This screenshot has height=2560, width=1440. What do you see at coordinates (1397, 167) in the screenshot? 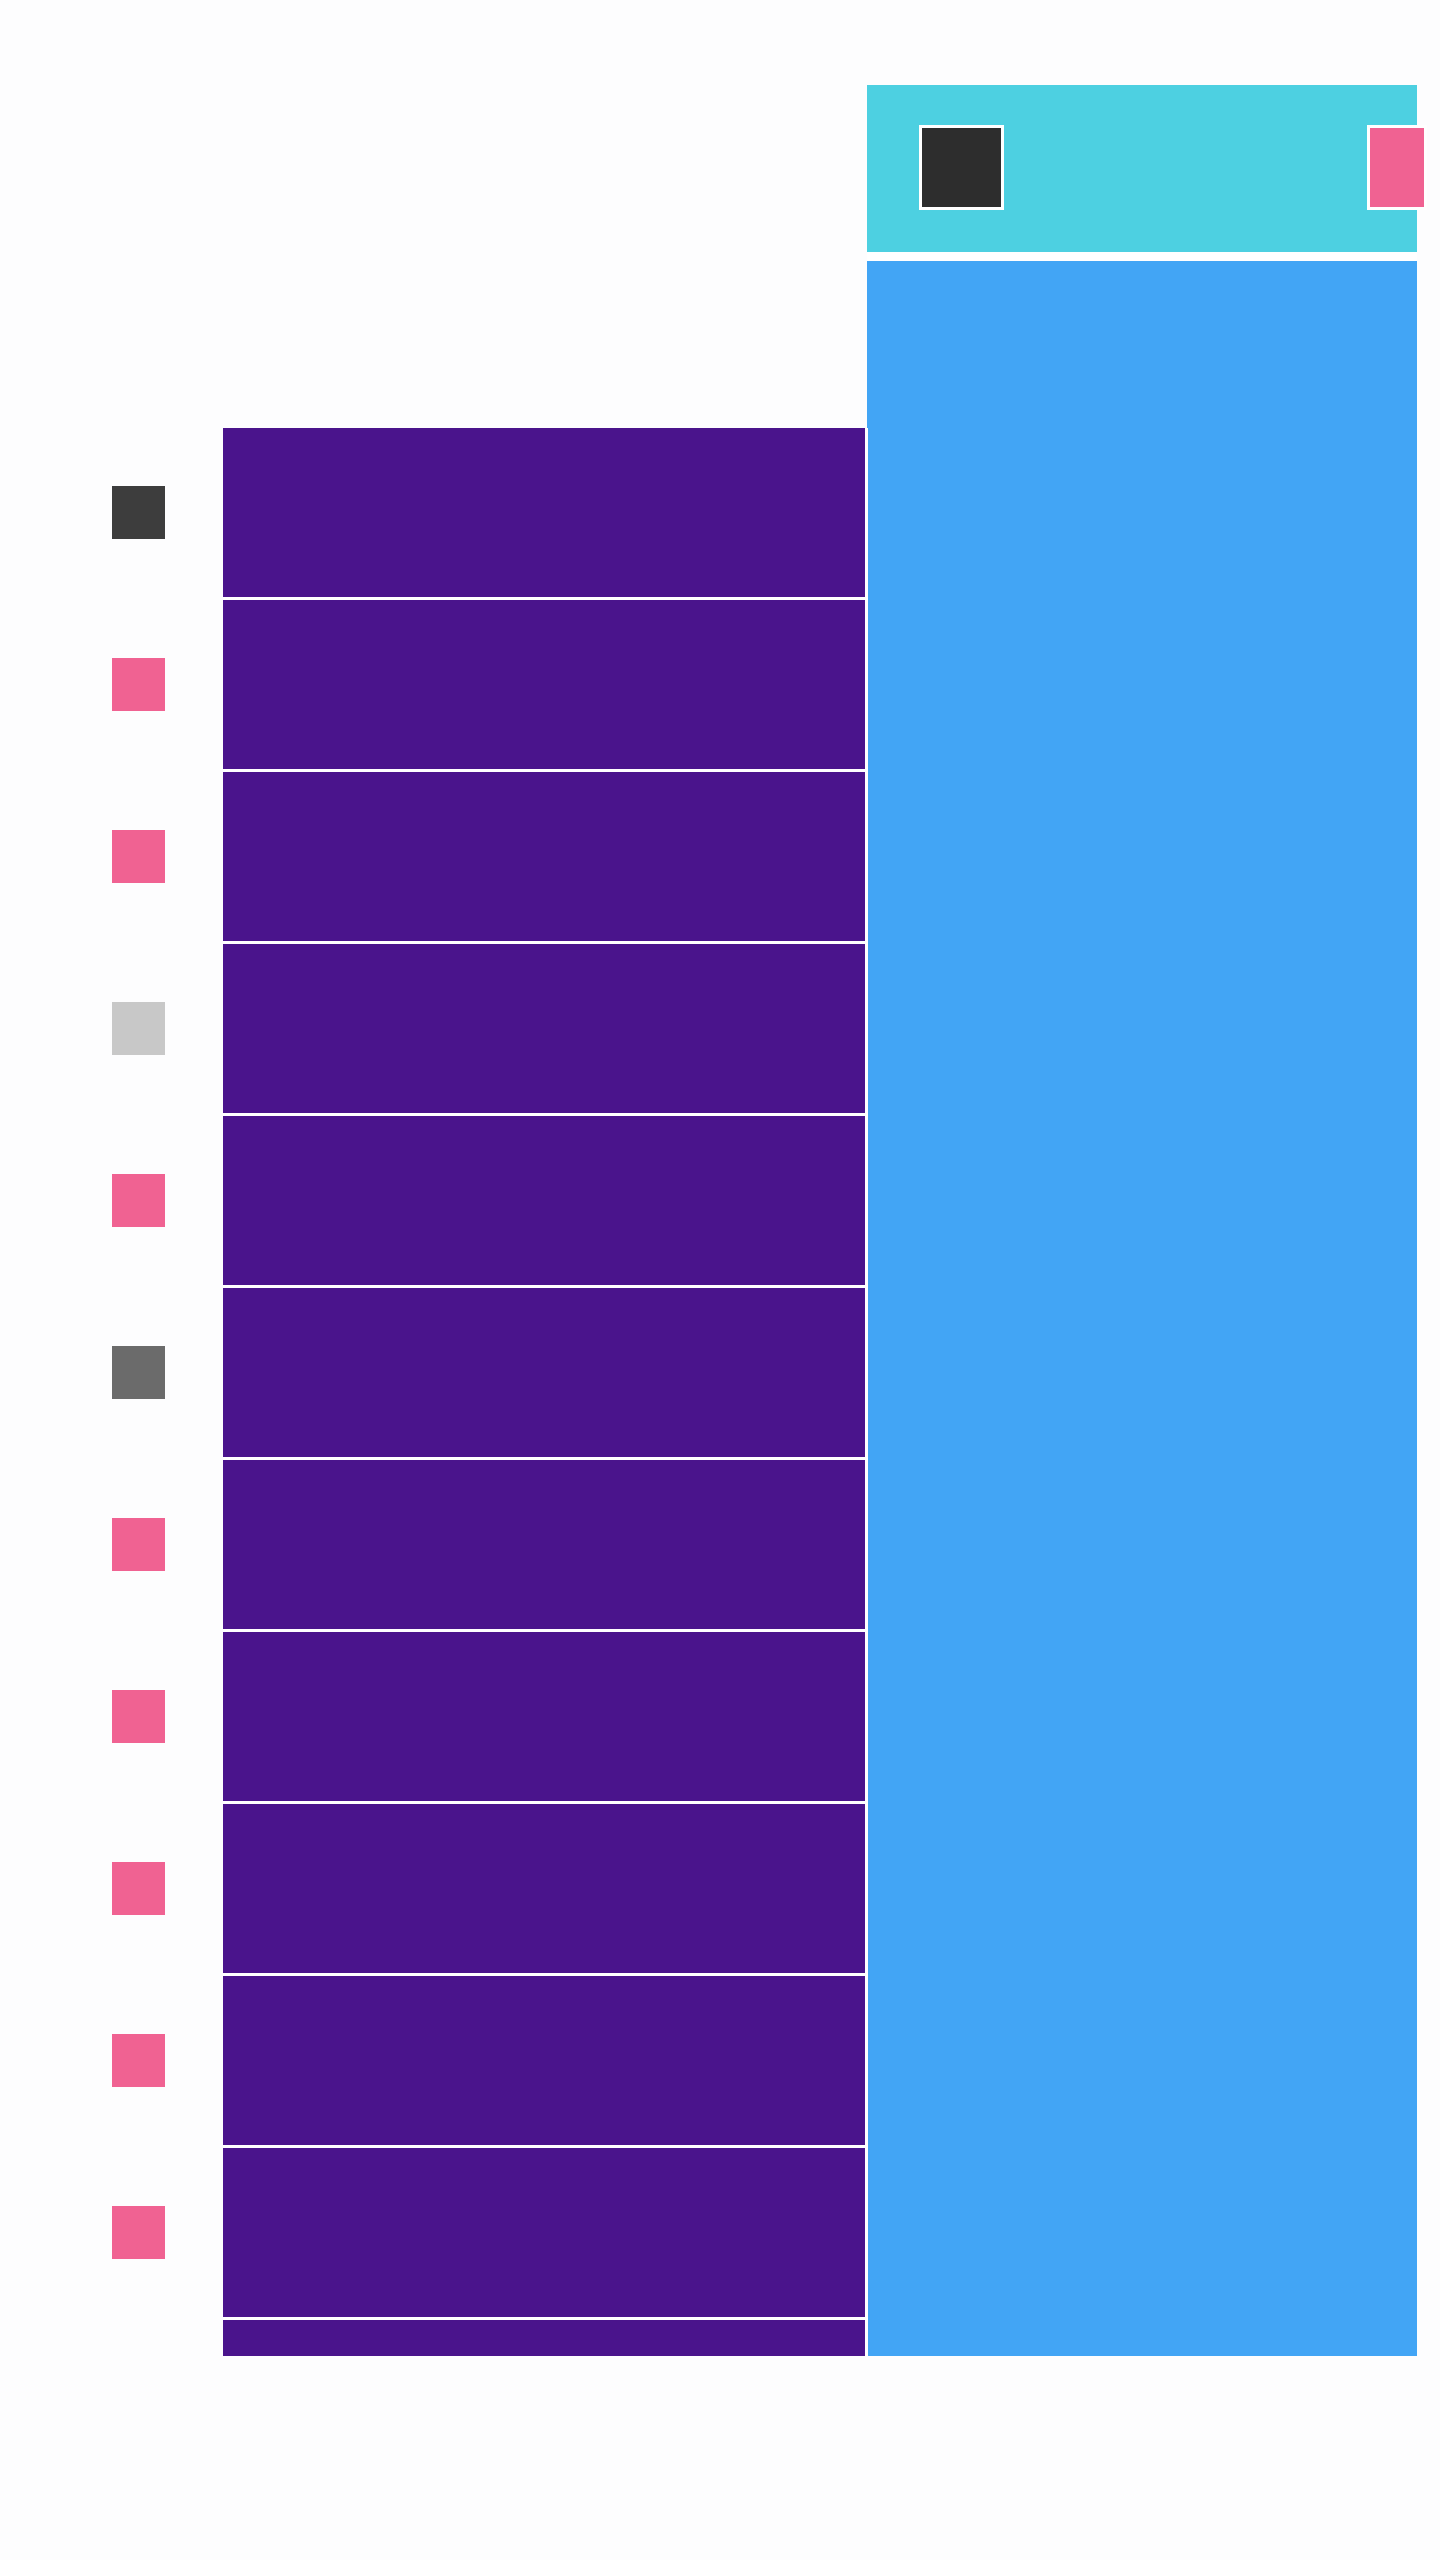
I see `header-right-button` at bounding box center [1397, 167].